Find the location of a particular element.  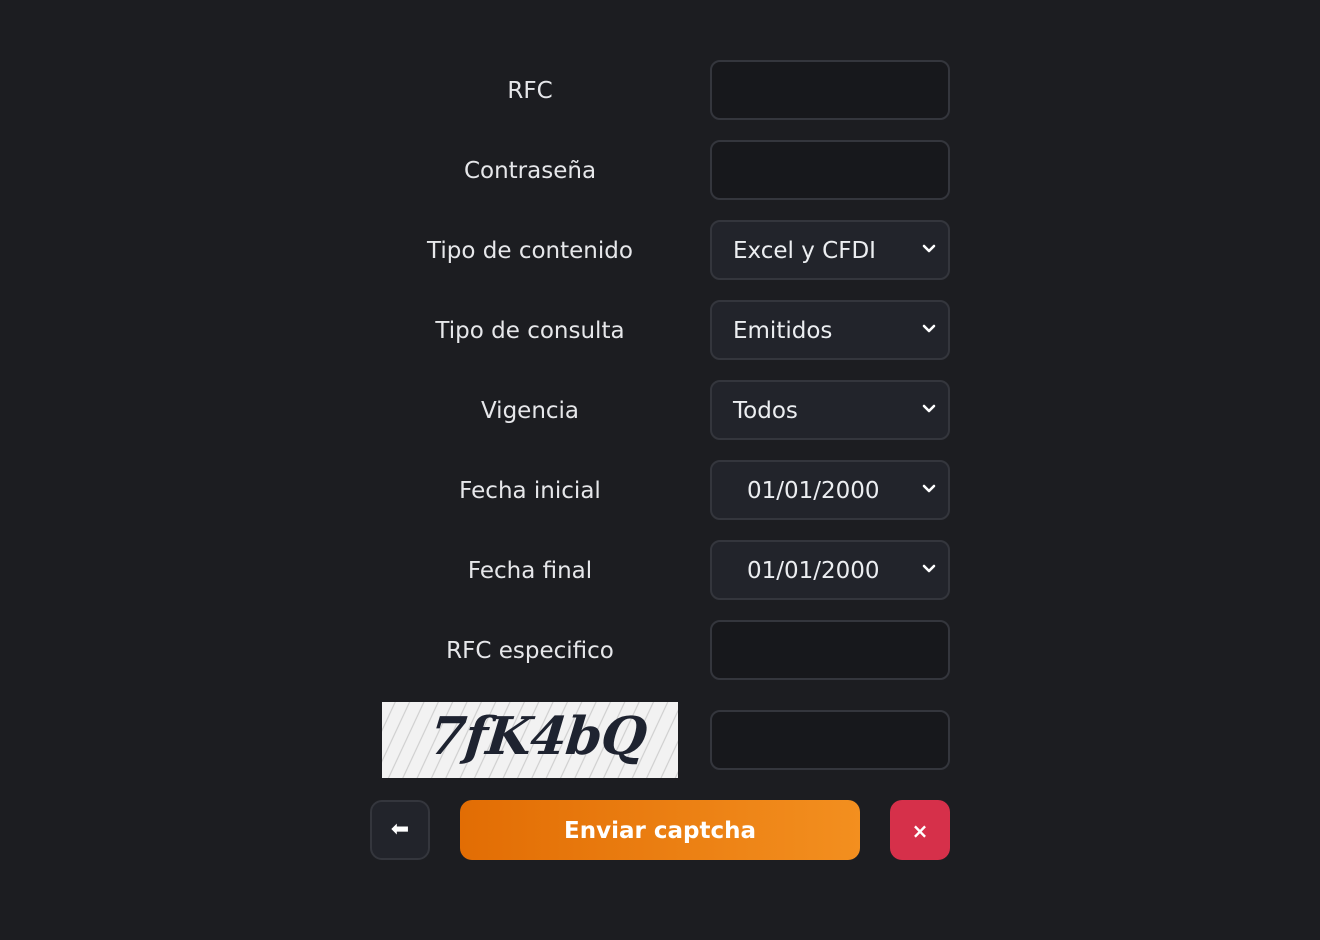

rfc-row: RFC is located at coordinates (660, 90).